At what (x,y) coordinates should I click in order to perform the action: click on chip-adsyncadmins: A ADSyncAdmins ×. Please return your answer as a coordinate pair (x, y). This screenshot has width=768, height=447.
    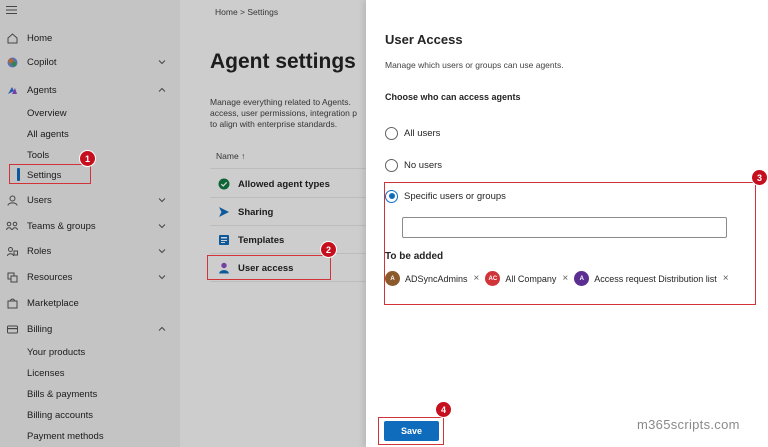
    Looking at the image, I should click on (432, 278).